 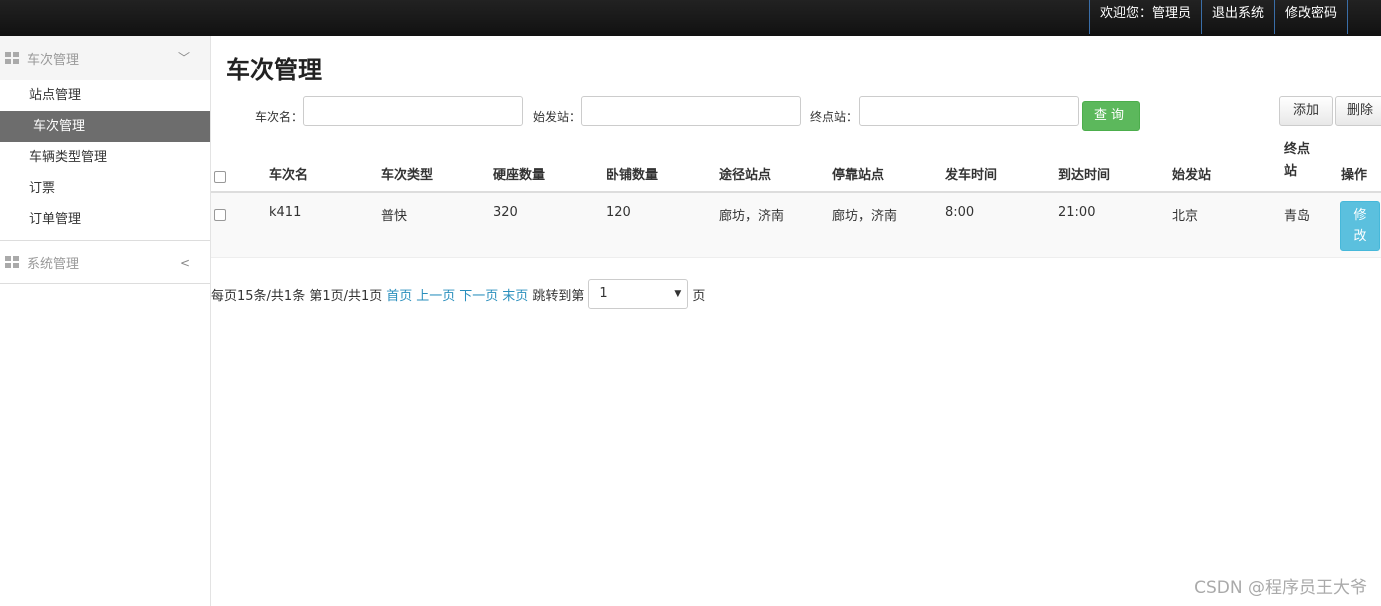 I want to click on pager-last-link: 末页, so click(x=515, y=294).